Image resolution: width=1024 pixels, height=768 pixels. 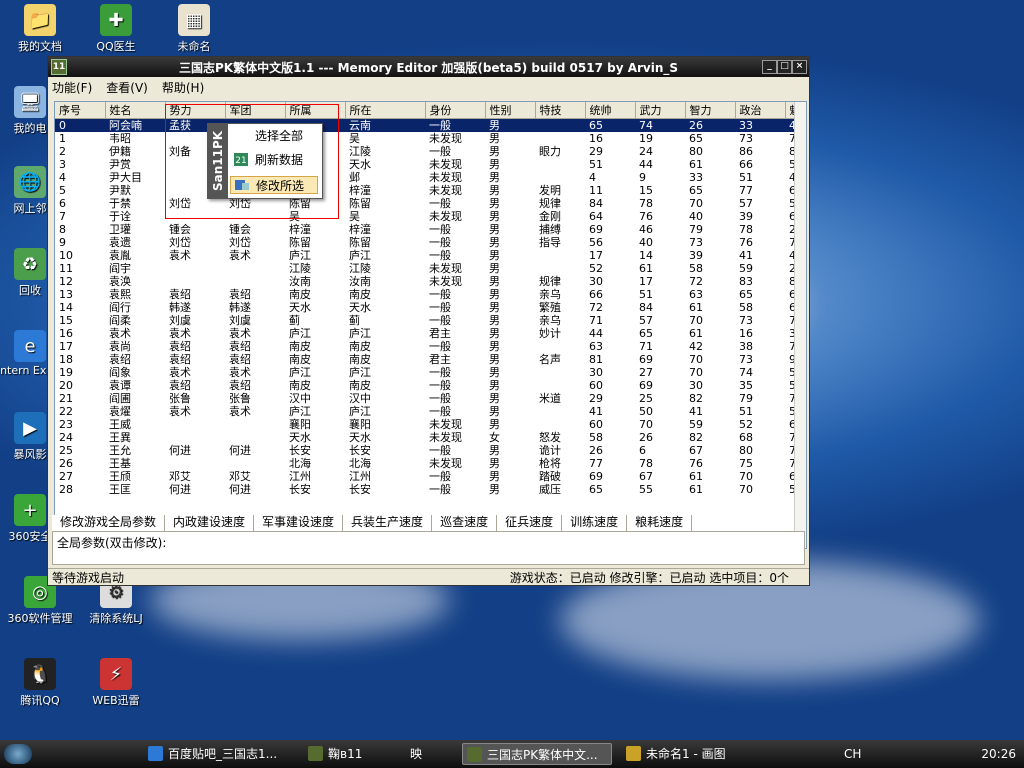 What do you see at coordinates (385, 110) in the screenshot?
I see `column-header: 所在` at bounding box center [385, 110].